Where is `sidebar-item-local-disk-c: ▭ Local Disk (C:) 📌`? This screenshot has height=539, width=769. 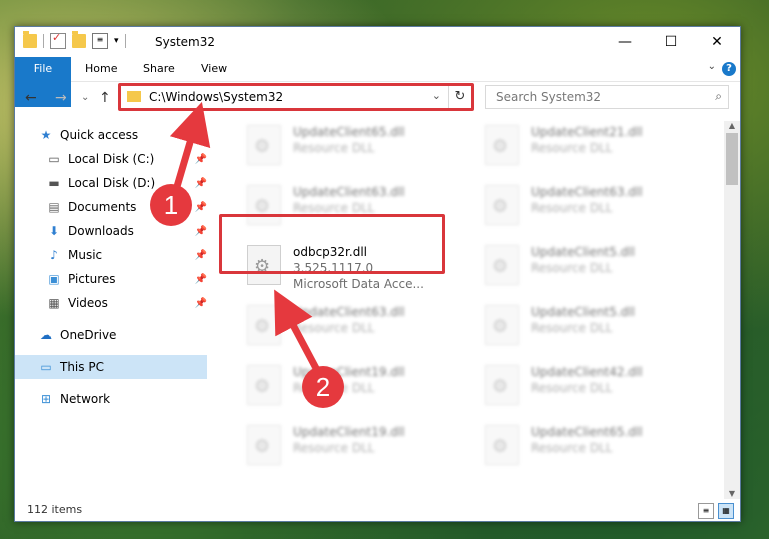 sidebar-item-local-disk-c: ▭ Local Disk (C:) 📌 is located at coordinates (111, 159).